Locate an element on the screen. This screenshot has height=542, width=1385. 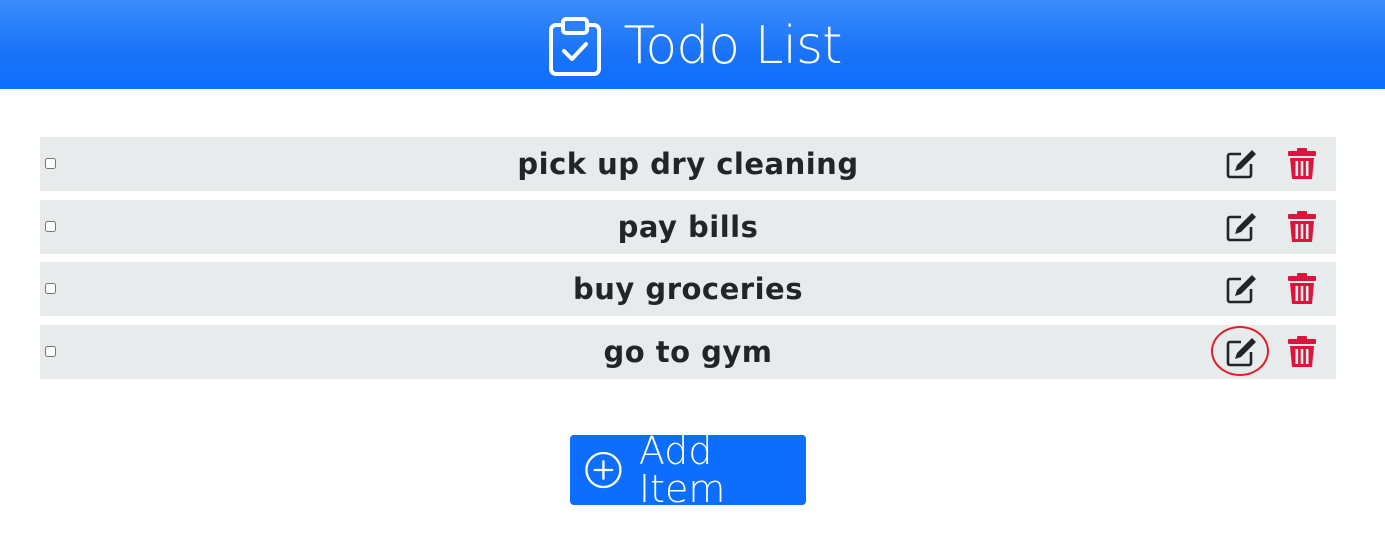
todo-label: buy groceries is located at coordinates (688, 289).